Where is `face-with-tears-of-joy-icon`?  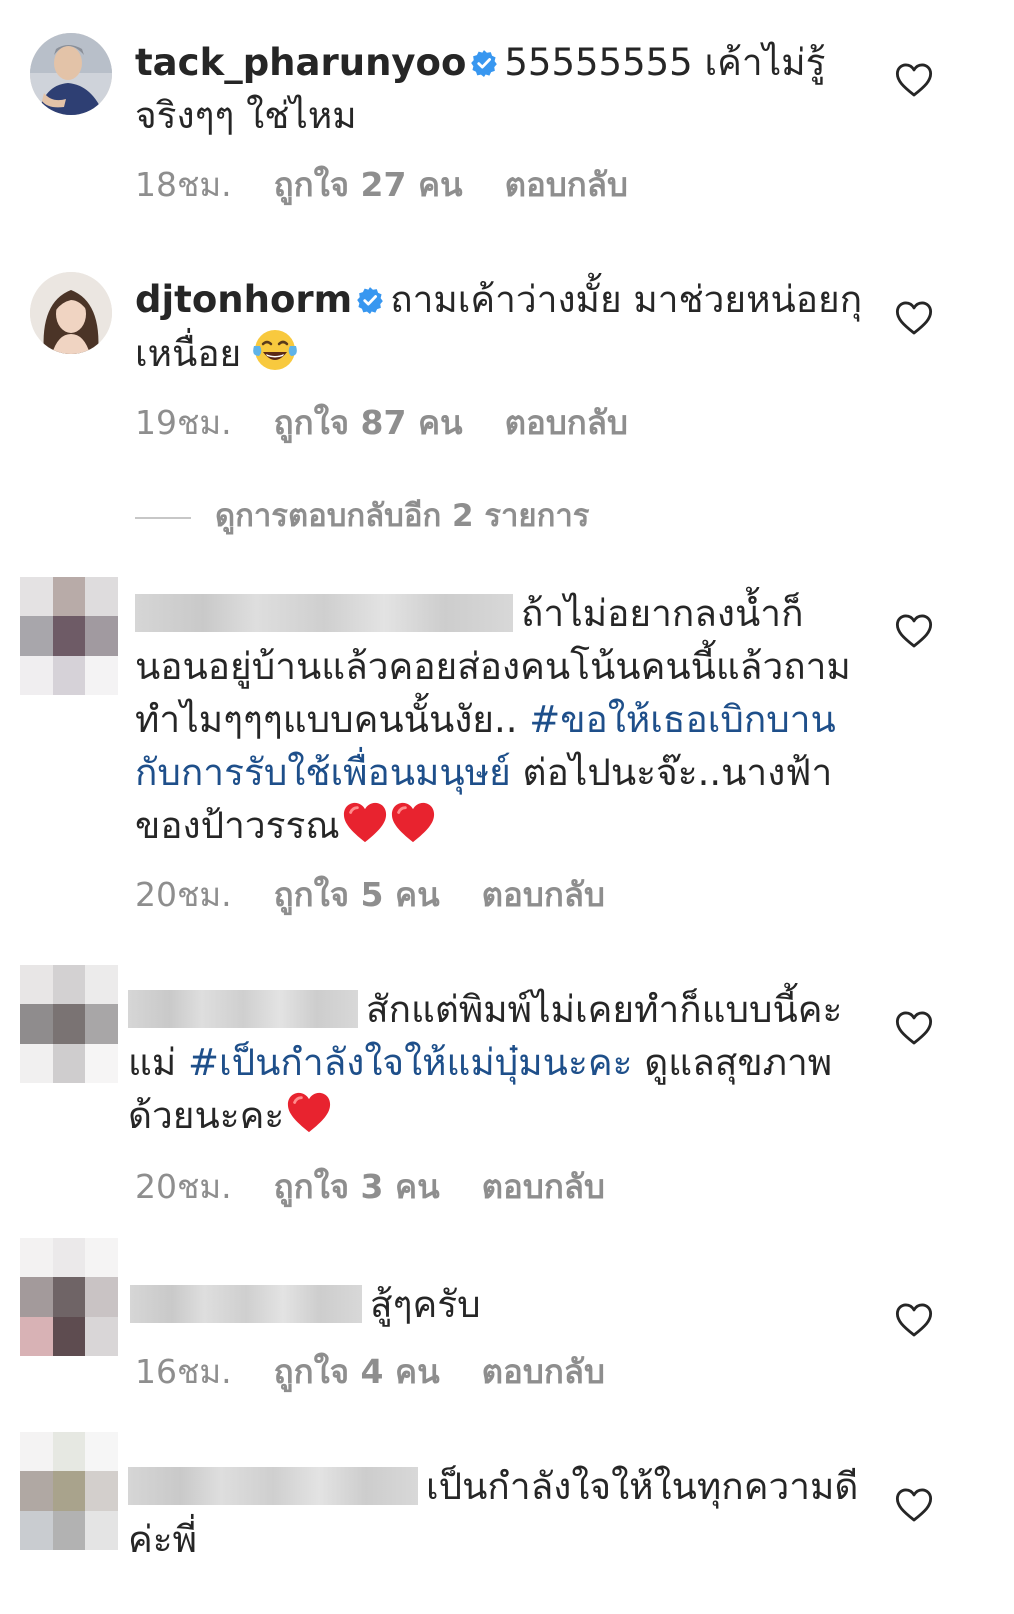 face-with-tears-of-joy-icon is located at coordinates (275, 350).